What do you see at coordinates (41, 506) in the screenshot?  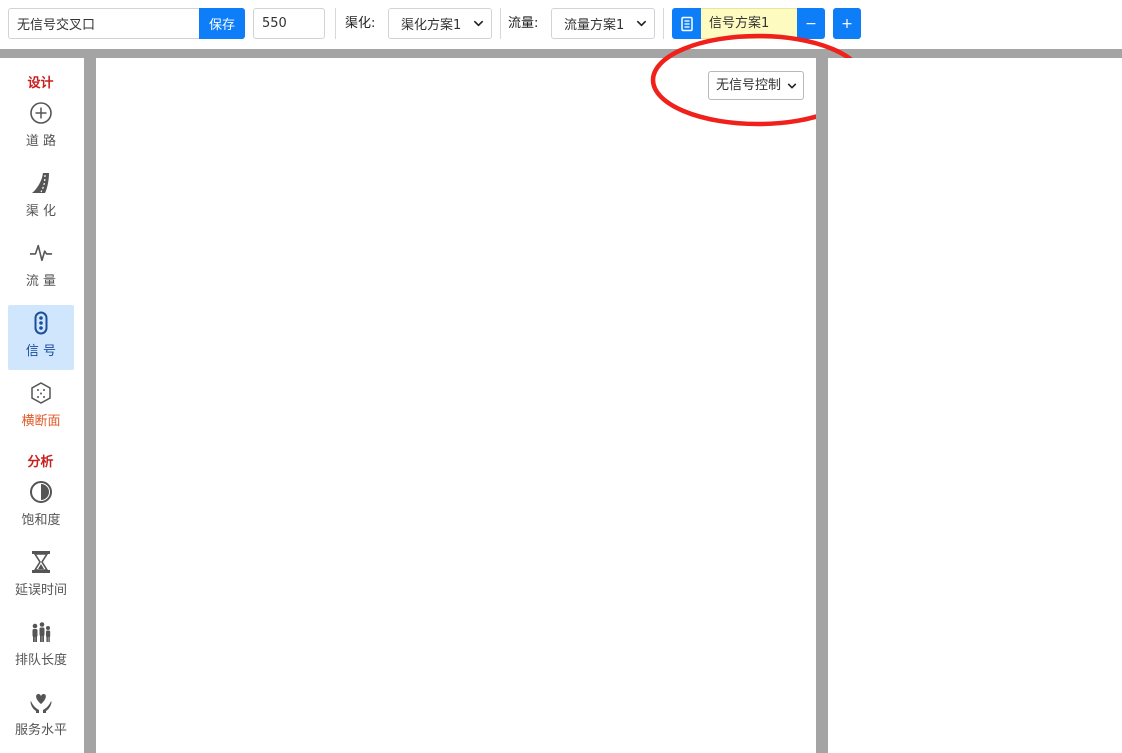 I see `sidebar-item-saturation: 饱和度` at bounding box center [41, 506].